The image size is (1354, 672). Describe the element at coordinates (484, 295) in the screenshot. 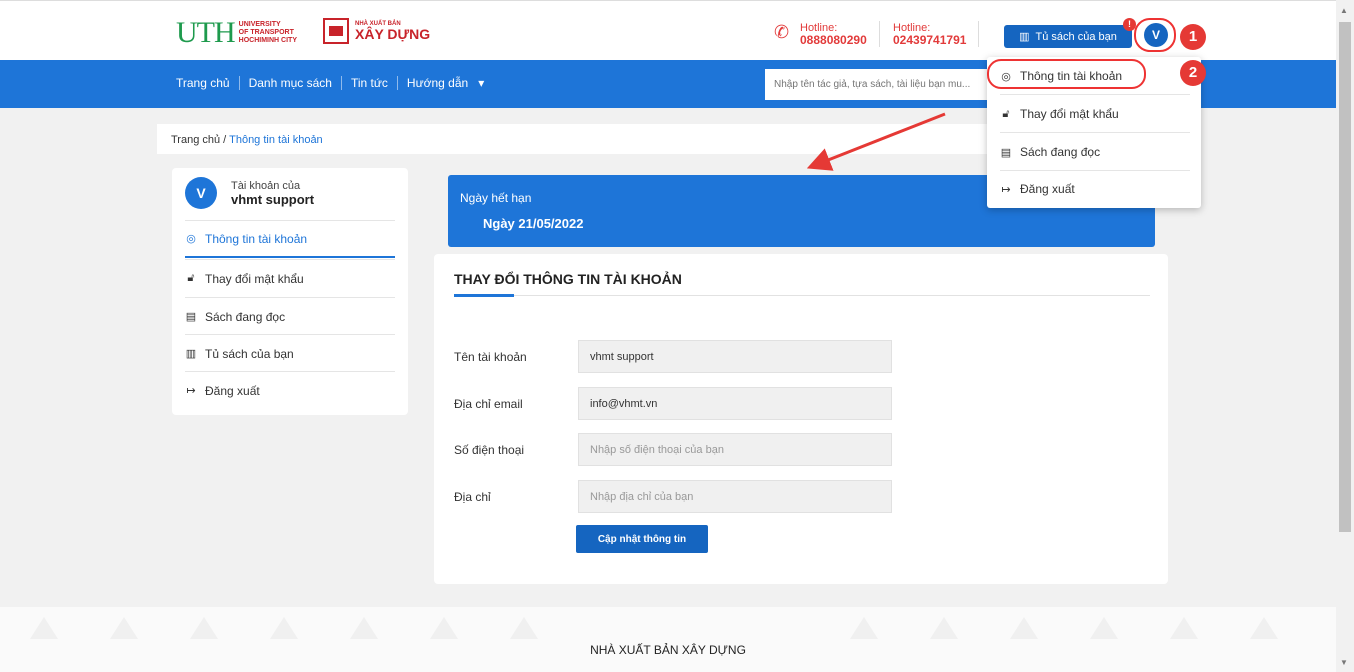

I see `title-underline` at that location.